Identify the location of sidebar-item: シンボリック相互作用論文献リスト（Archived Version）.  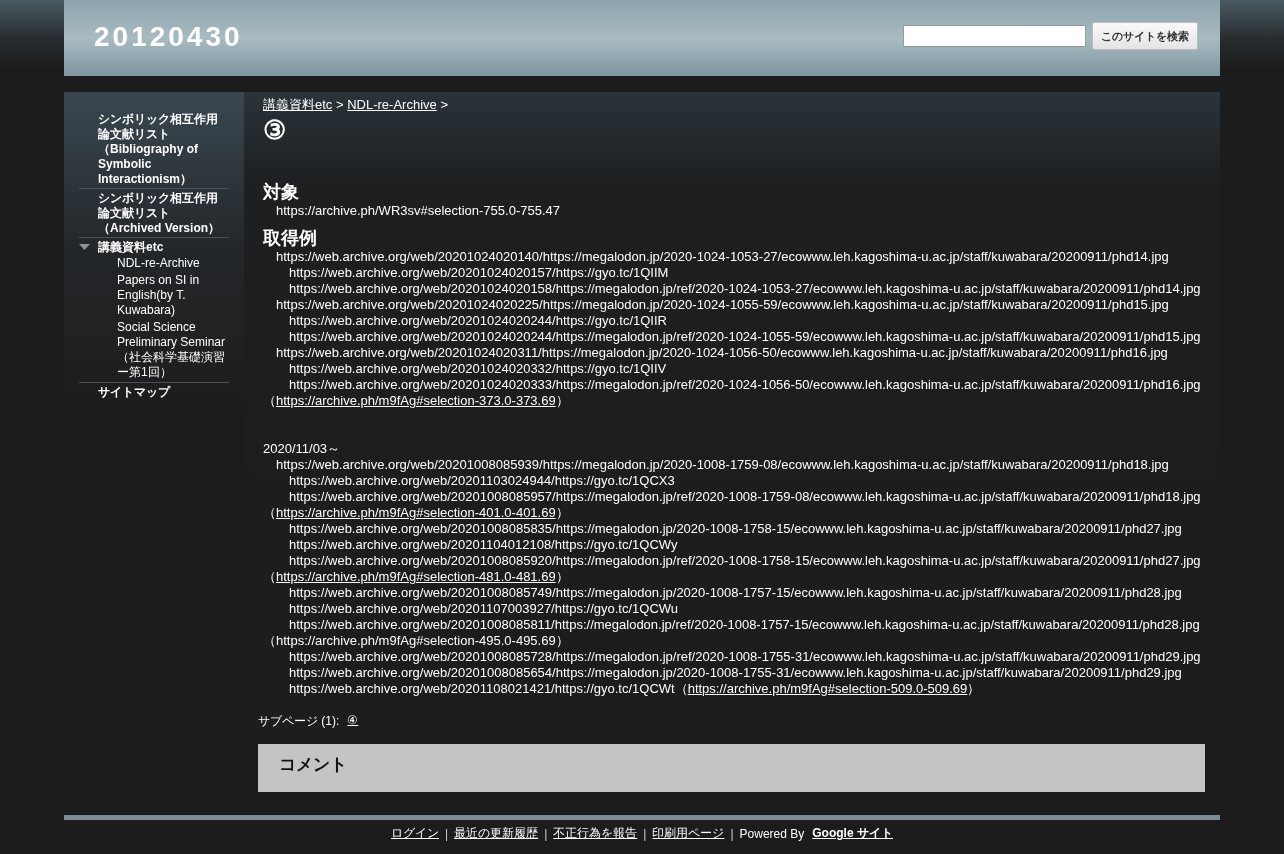
(163, 213).